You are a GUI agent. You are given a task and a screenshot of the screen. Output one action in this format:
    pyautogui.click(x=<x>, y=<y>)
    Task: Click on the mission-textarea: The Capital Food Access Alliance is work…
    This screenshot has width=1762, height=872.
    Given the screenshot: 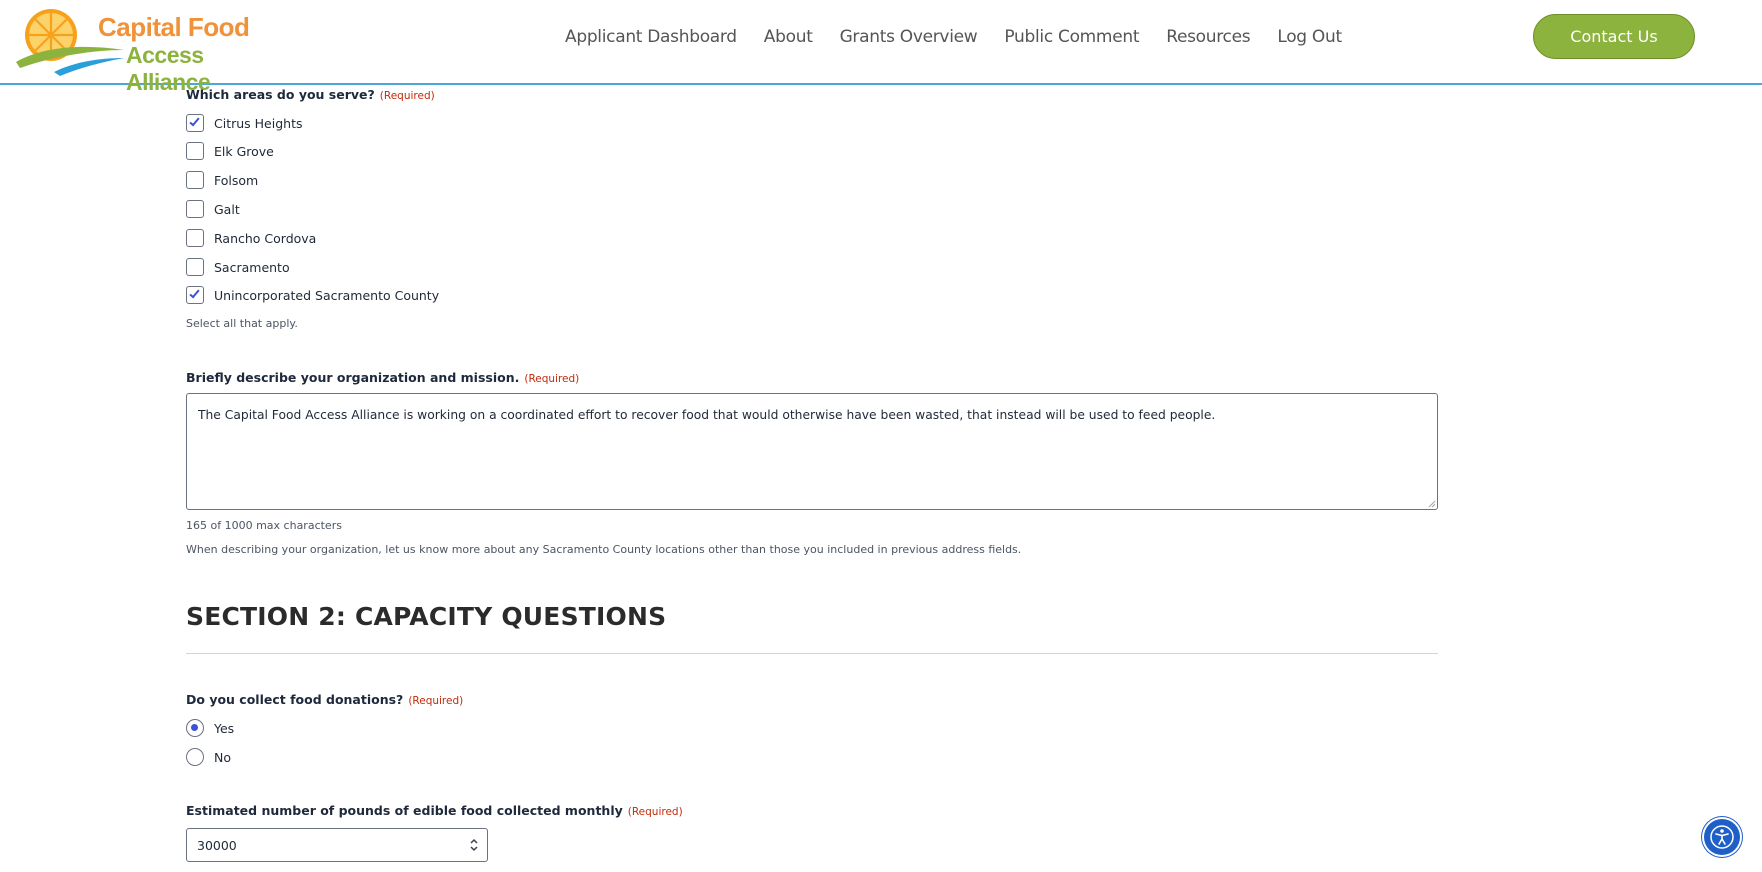 What is the action you would take?
    pyautogui.click(x=812, y=451)
    